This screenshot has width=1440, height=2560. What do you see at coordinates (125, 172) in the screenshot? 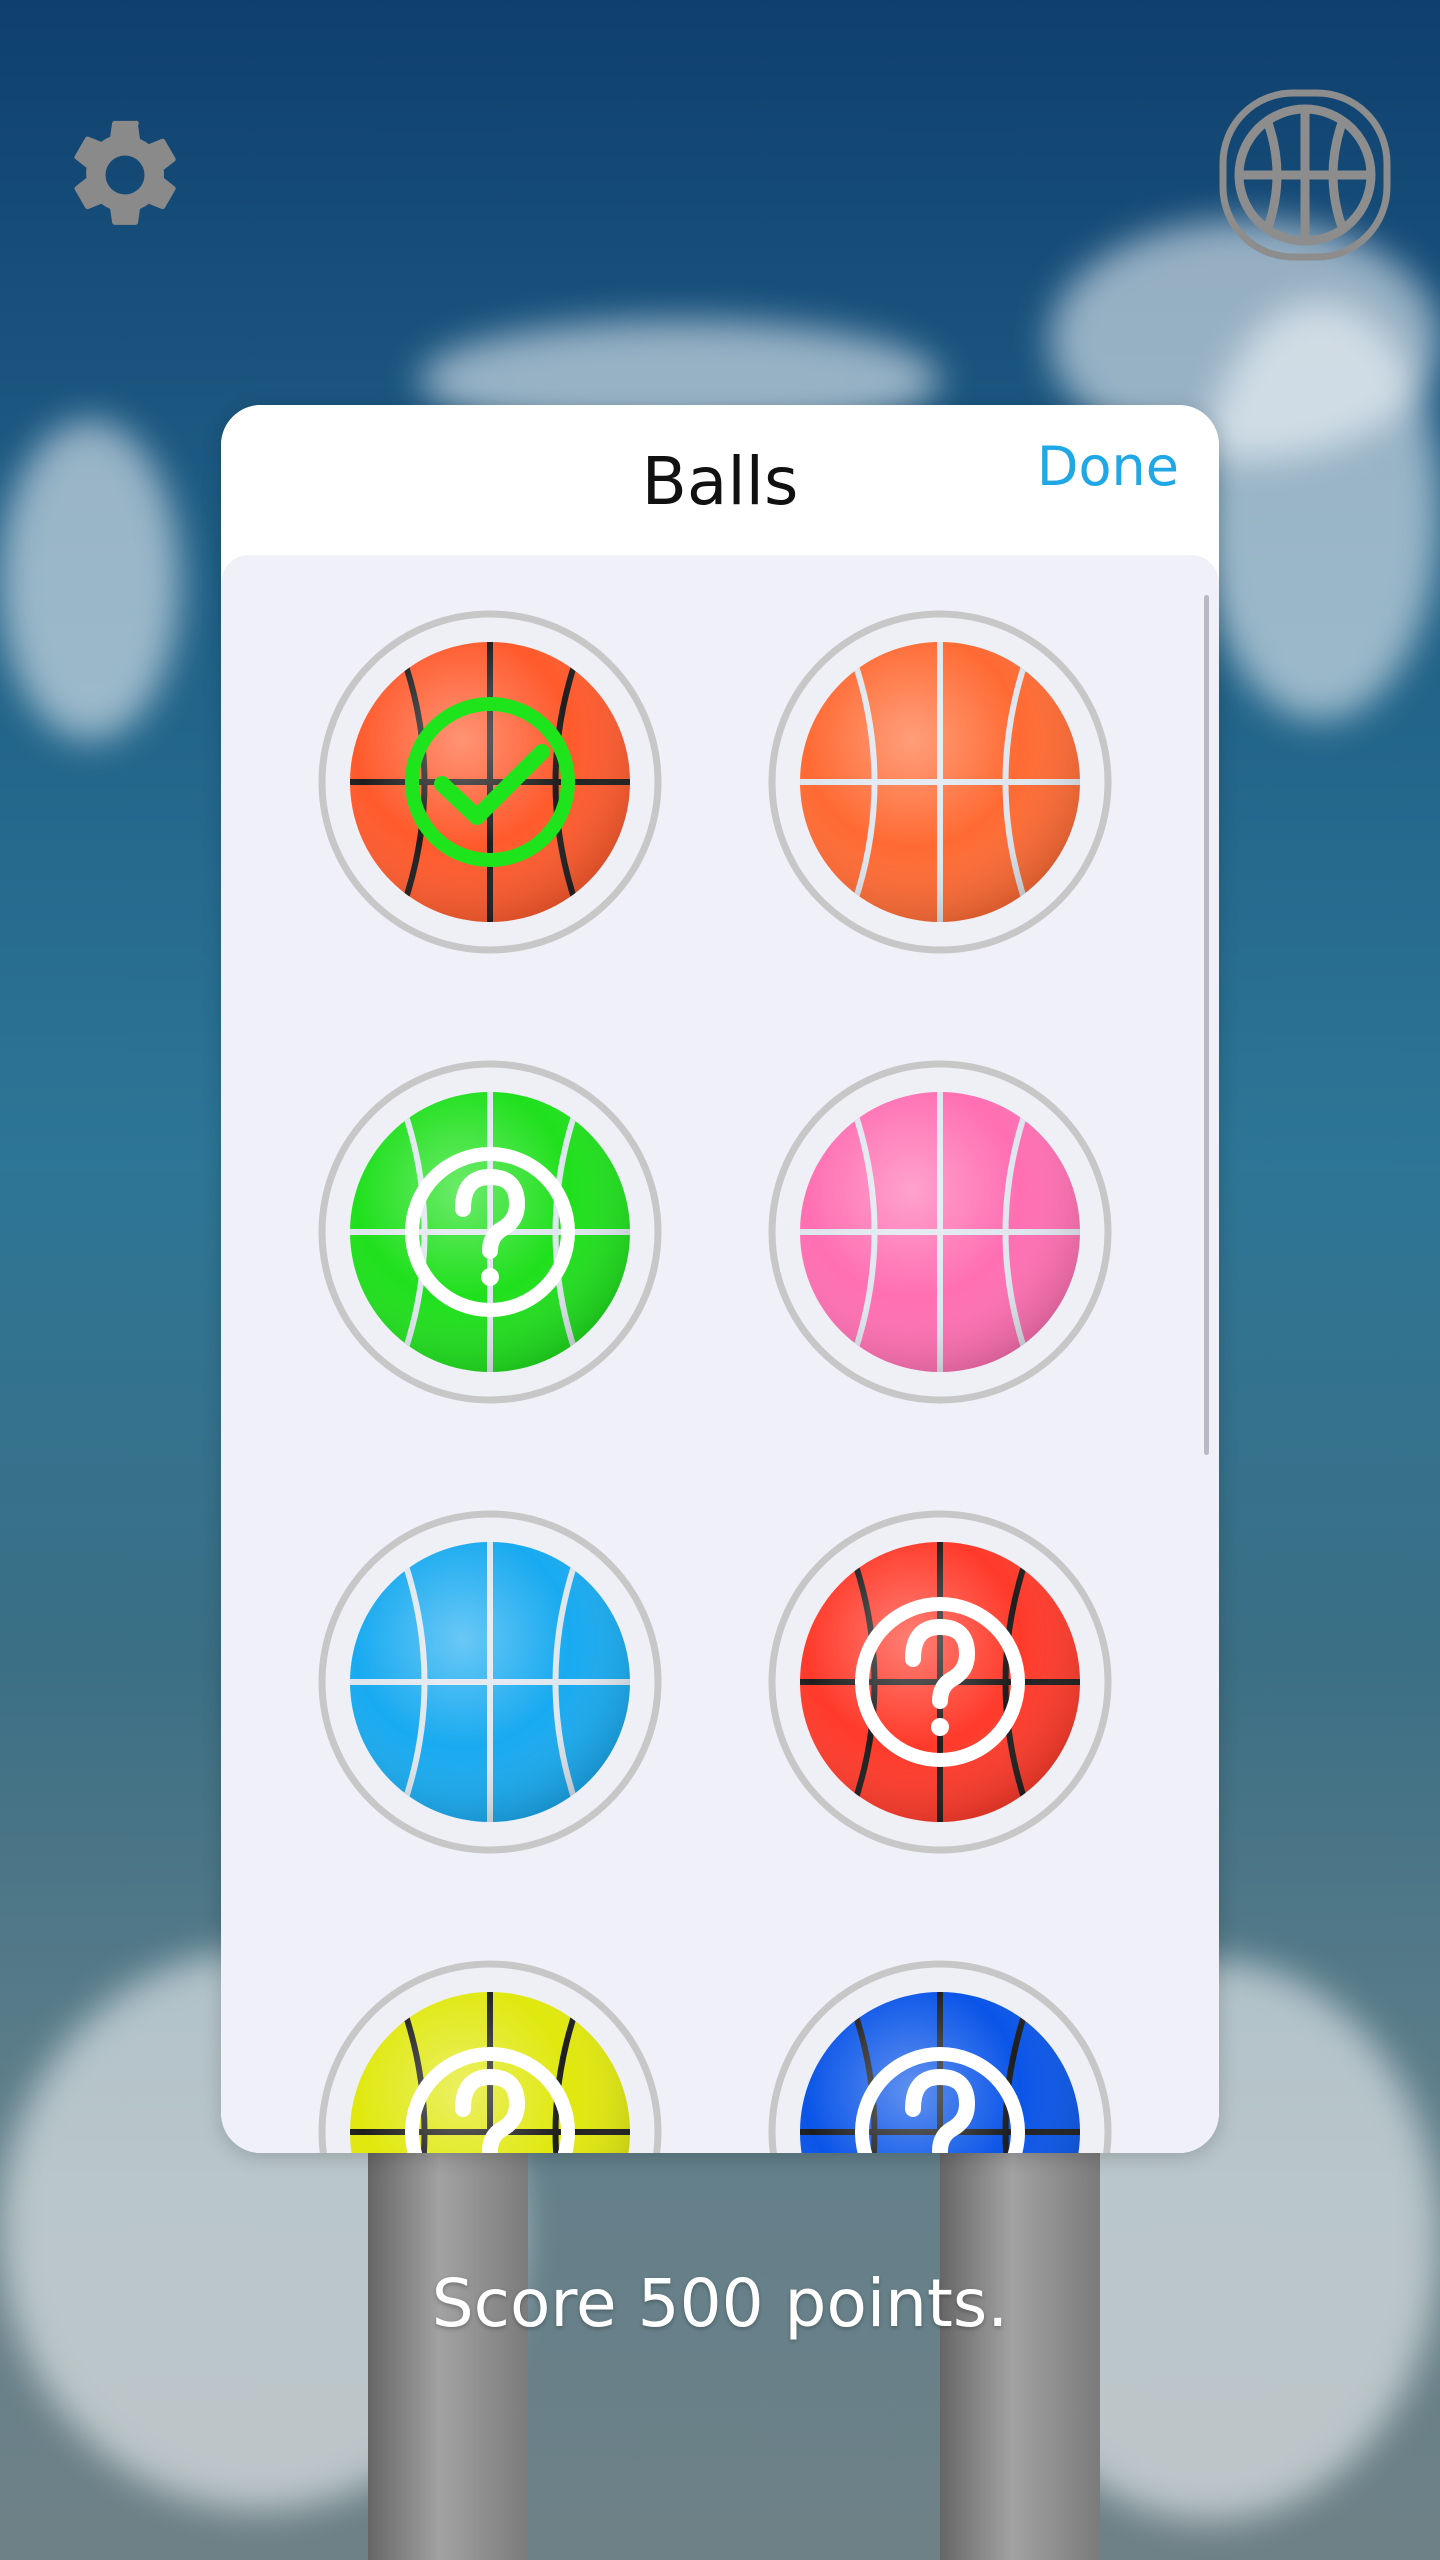
I see `gear-icon` at bounding box center [125, 172].